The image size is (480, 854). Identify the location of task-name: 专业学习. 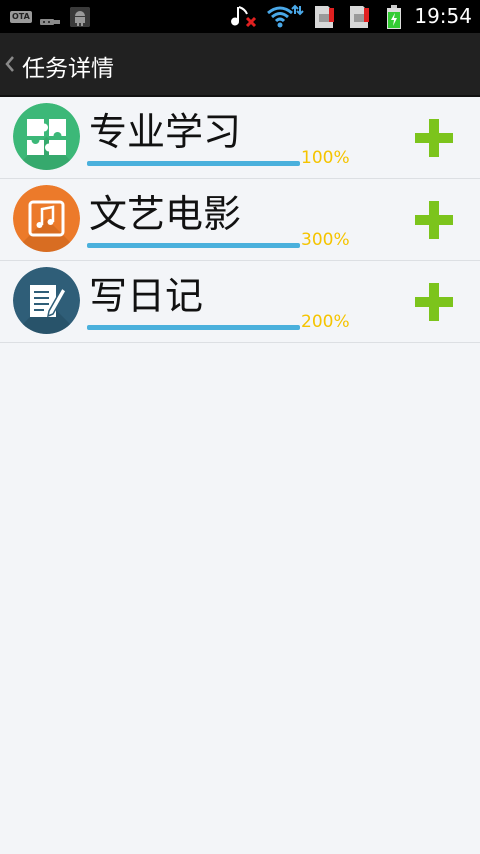
(165, 132).